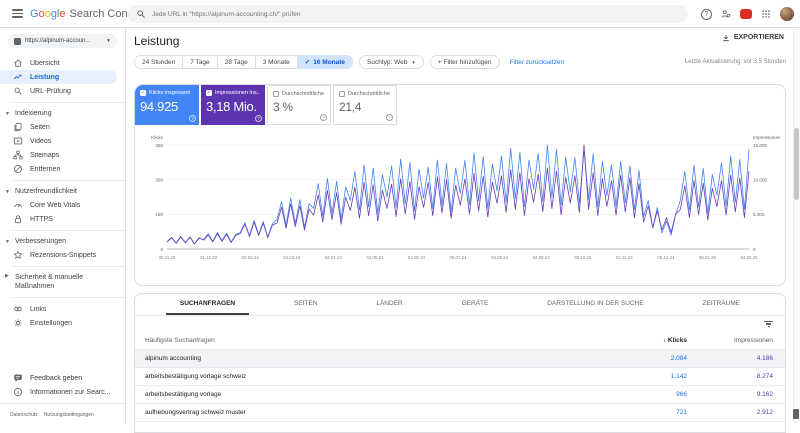 This screenshot has height=433, width=800. What do you see at coordinates (62, 127) in the screenshot?
I see `sidebar-item-seiten: Seiten` at bounding box center [62, 127].